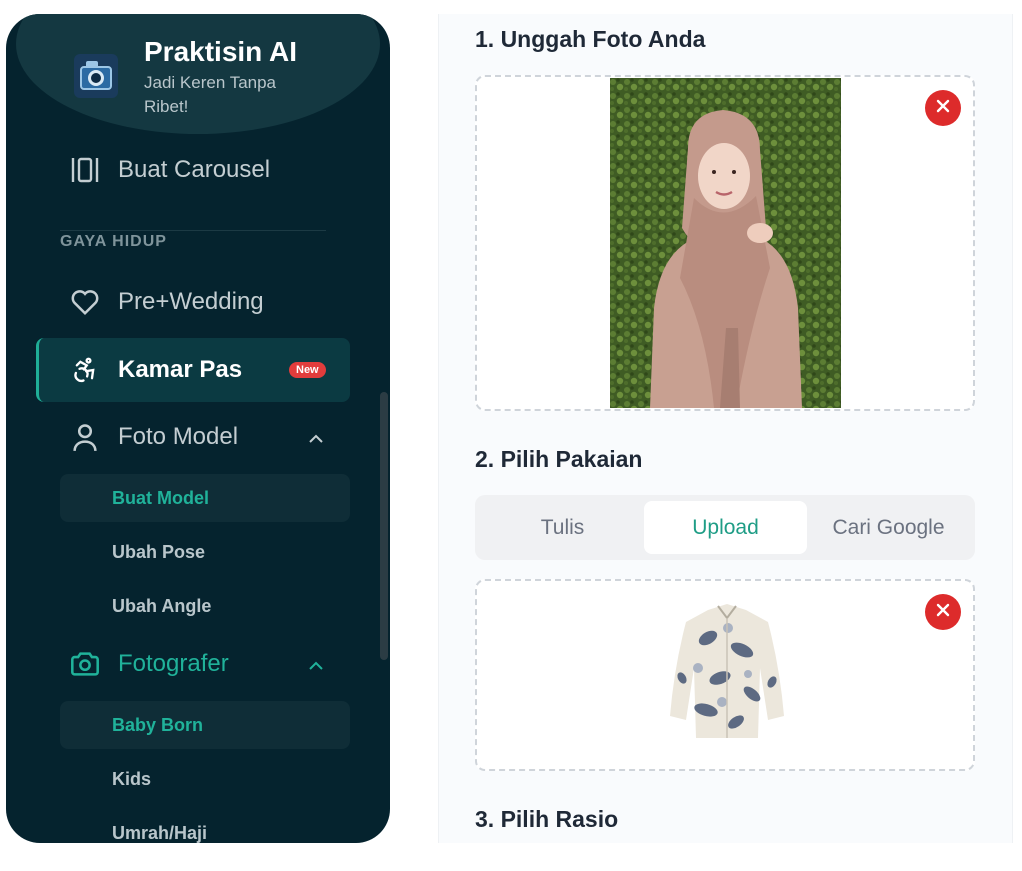 This screenshot has height=871, width=1022. I want to click on submenu-item-buat-model: Buat Model, so click(205, 498).